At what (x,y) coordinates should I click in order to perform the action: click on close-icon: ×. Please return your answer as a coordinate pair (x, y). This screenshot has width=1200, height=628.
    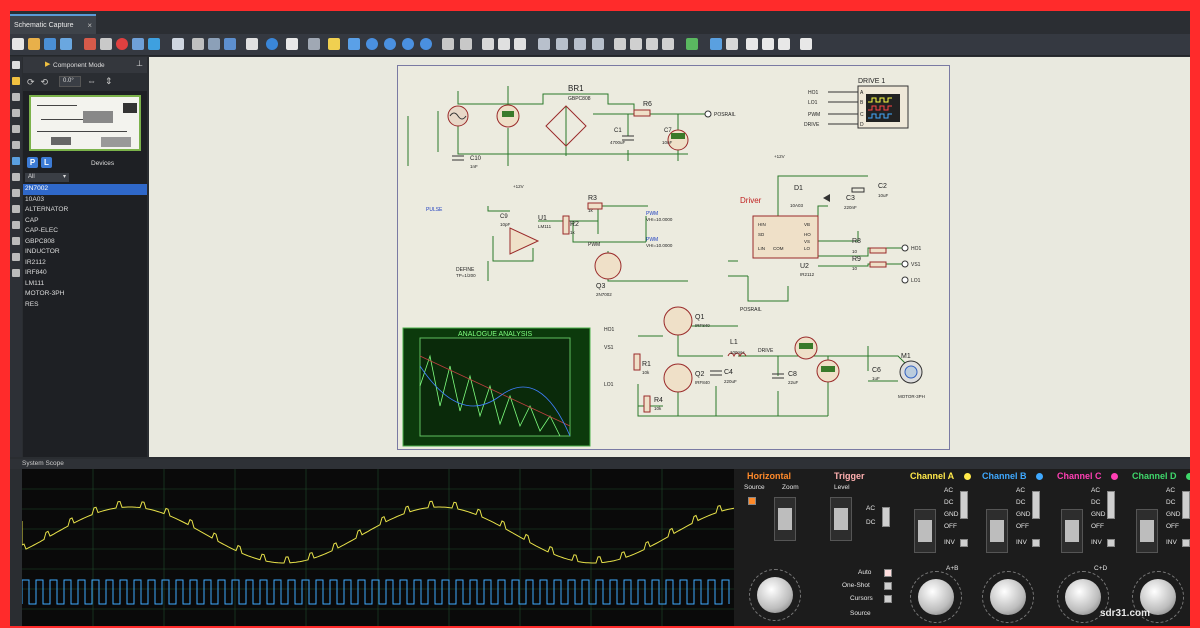
    Looking at the image, I should click on (89, 25).